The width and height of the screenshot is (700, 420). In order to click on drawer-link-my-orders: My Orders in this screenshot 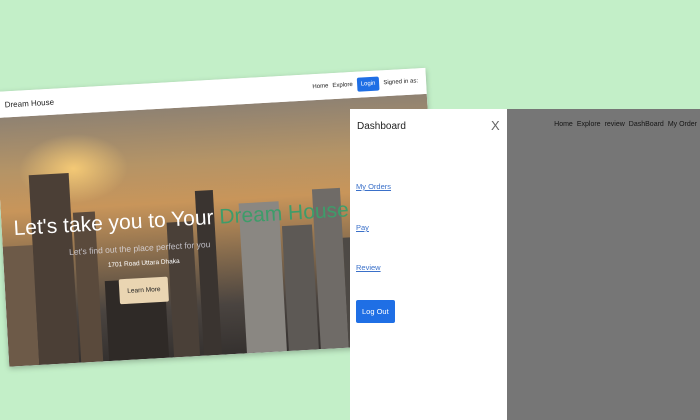, I will do `click(373, 186)`.